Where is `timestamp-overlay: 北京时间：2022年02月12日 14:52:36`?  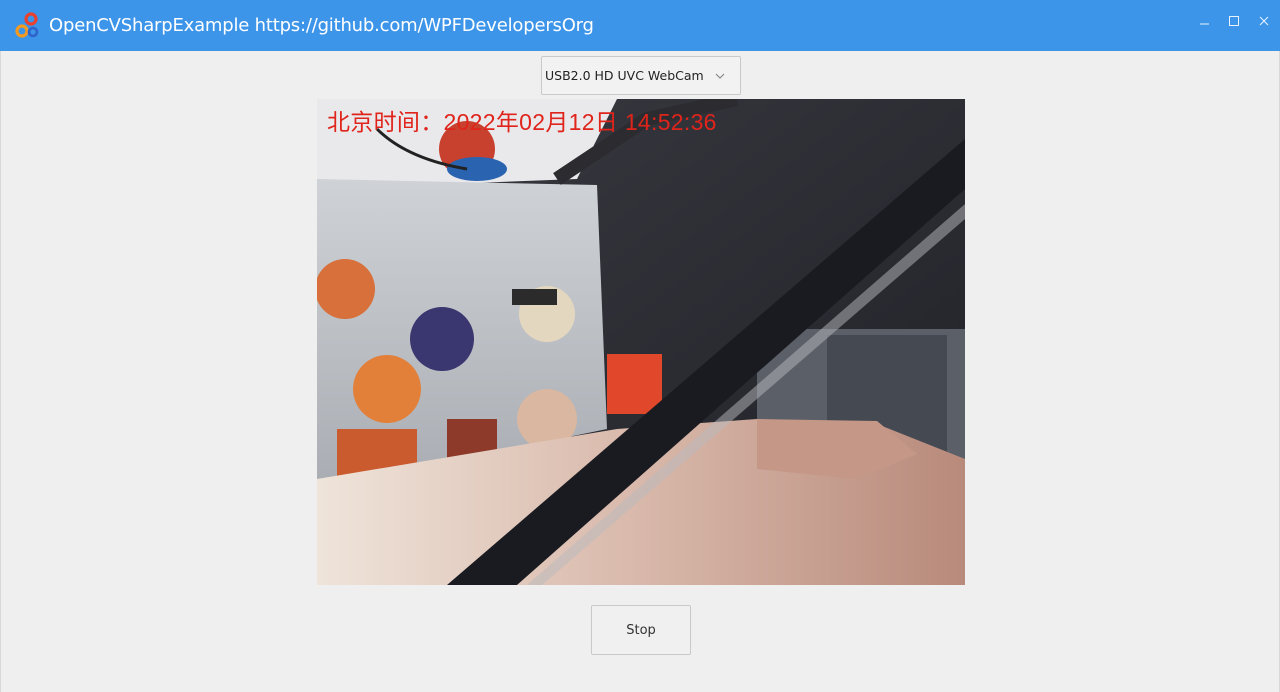 timestamp-overlay: 北京时间：2022年02月12日 14:52:36 is located at coordinates (522, 122).